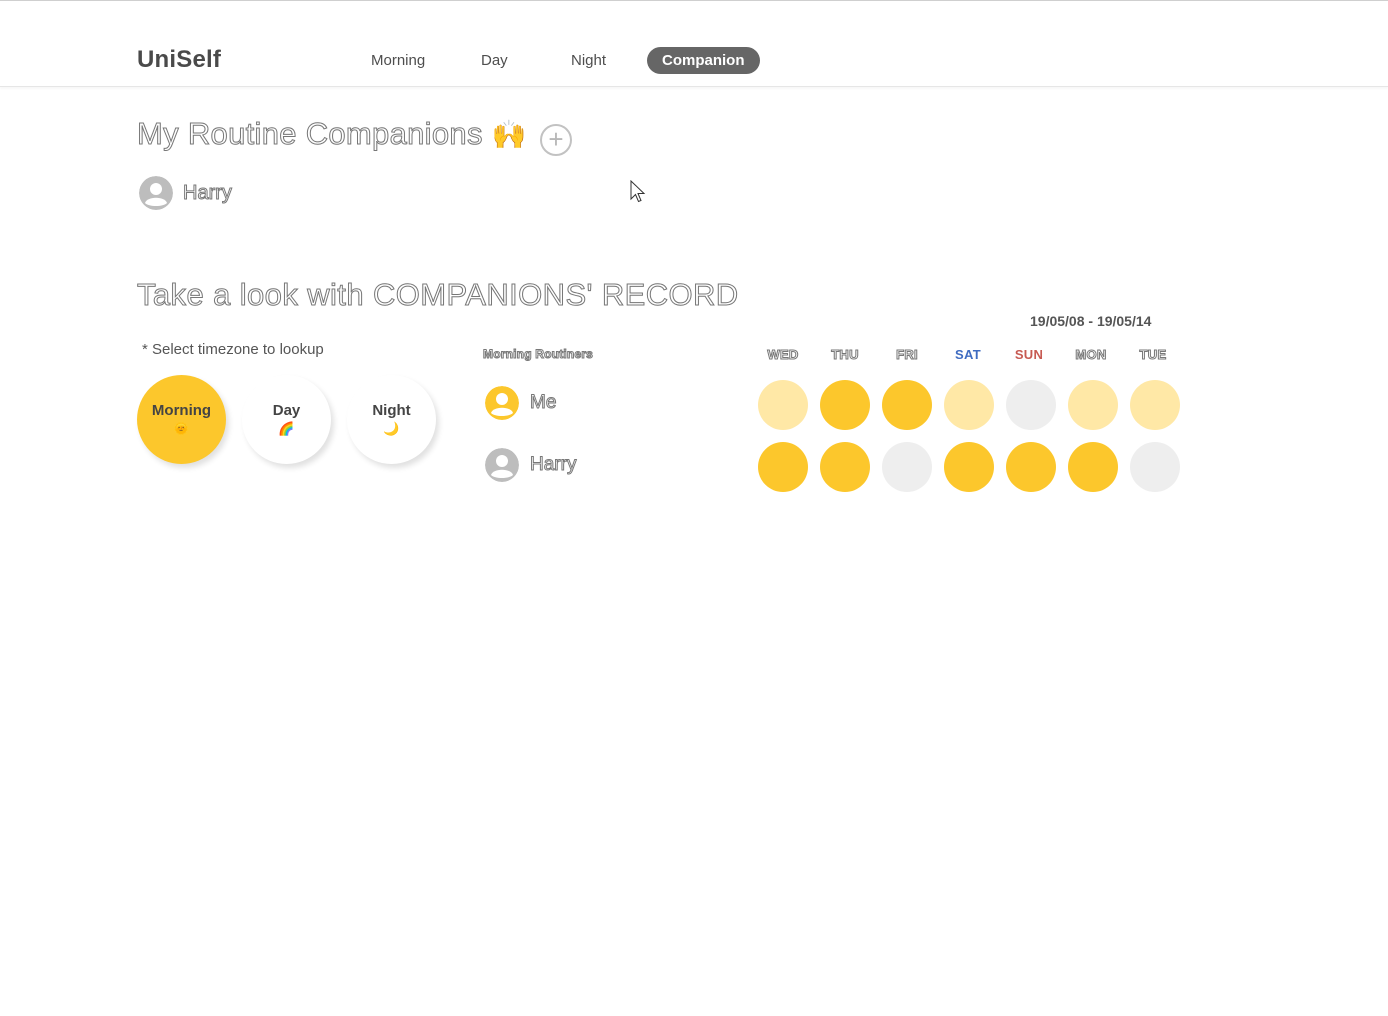 Image resolution: width=1388 pixels, height=1016 pixels. Describe the element at coordinates (286, 410) in the screenshot. I see `timezone-label: Day` at that location.